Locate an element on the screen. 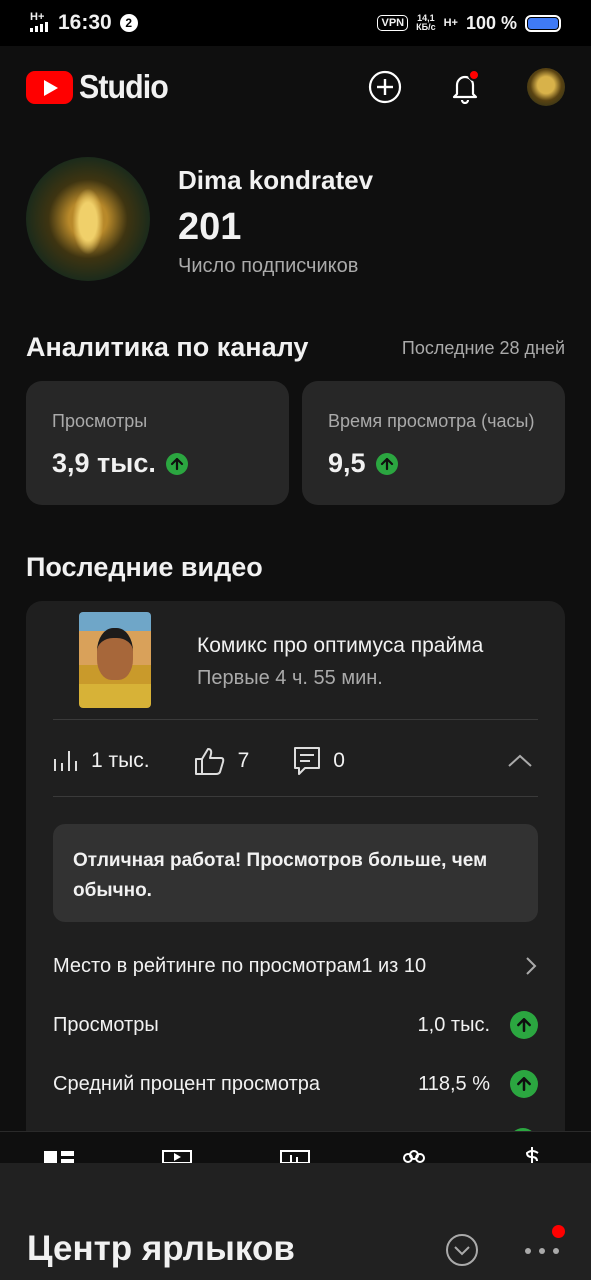 The image size is (591, 1280). subscriber-label: Число подписчиков is located at coordinates (268, 266).